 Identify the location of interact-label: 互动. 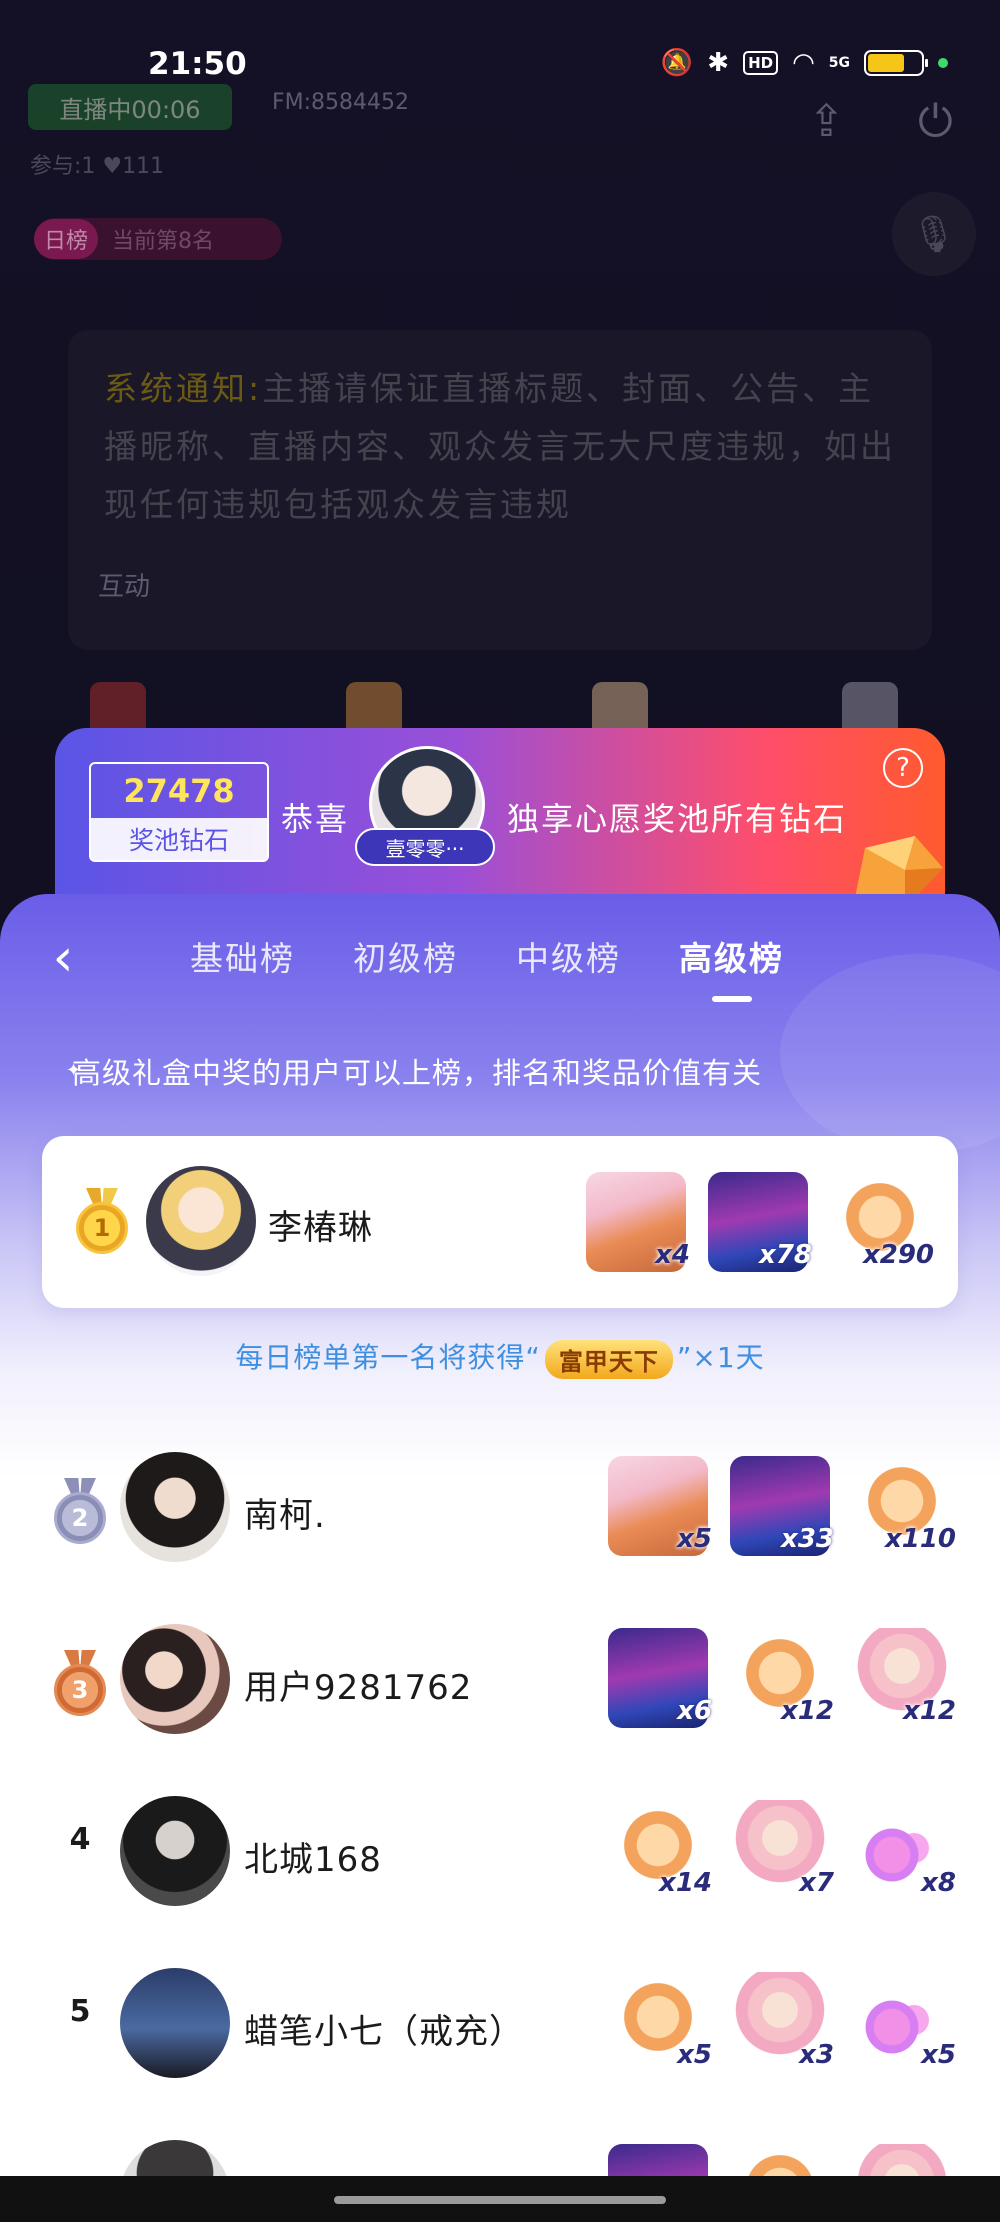
(124, 587).